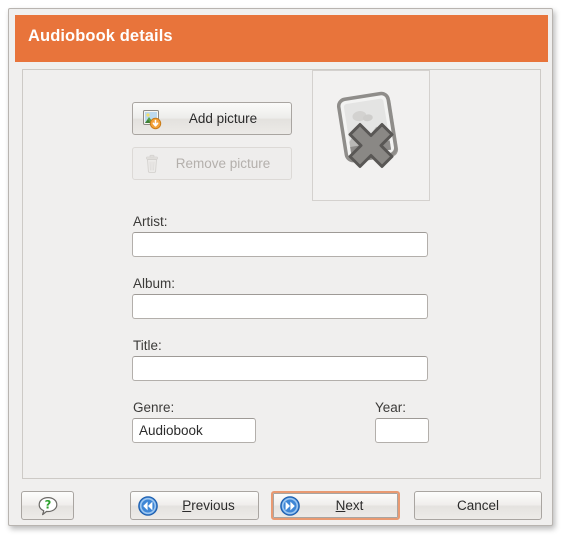 Image resolution: width=563 pixels, height=536 pixels. Describe the element at coordinates (340, 505) in the screenshot. I see `next-mnemonic: N` at that location.